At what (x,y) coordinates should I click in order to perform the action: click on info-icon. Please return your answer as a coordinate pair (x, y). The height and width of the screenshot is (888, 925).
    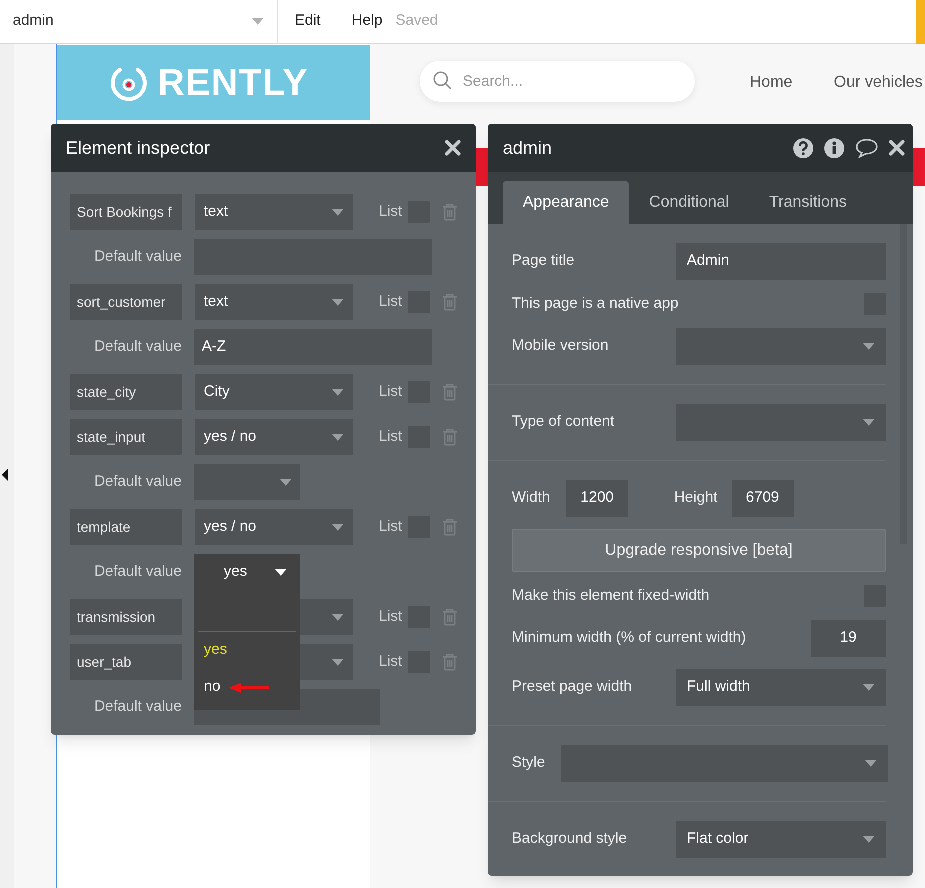
    Looking at the image, I should click on (834, 148).